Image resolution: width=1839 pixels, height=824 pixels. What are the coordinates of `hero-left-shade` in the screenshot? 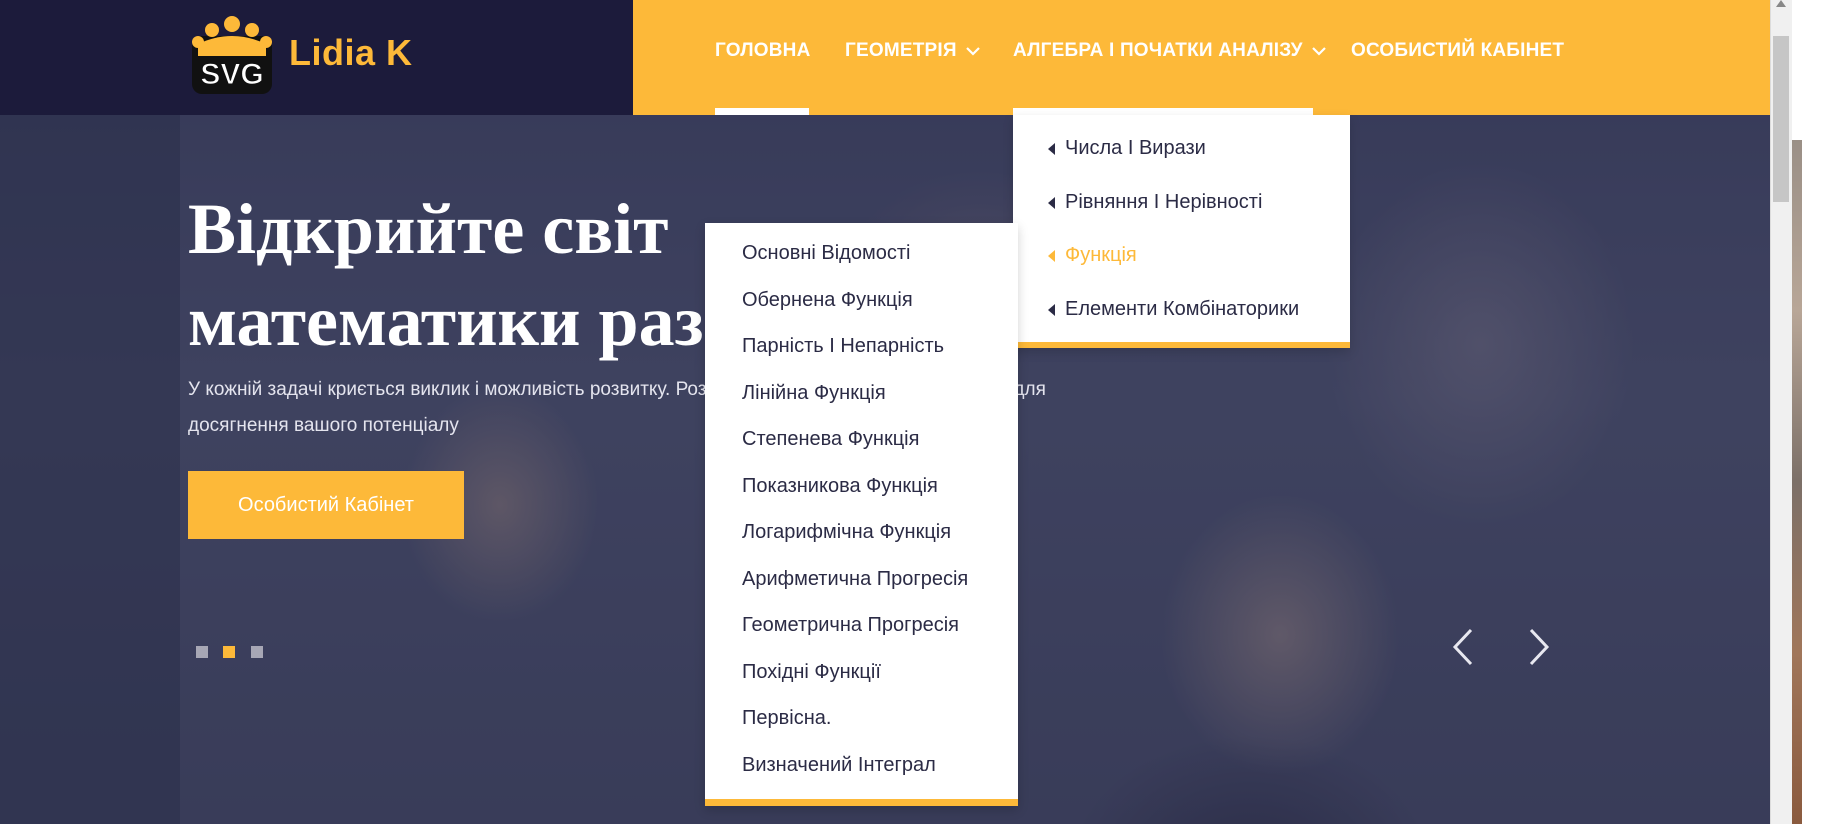 It's located at (90, 469).